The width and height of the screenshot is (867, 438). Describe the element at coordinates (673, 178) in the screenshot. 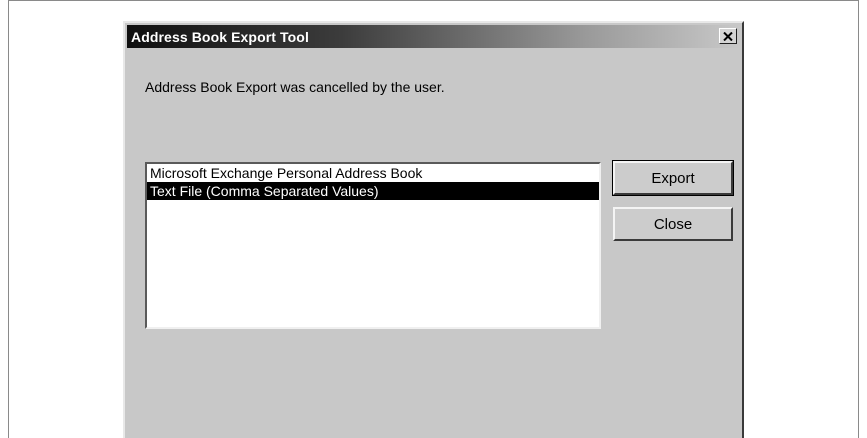

I see `export-button: Export` at that location.